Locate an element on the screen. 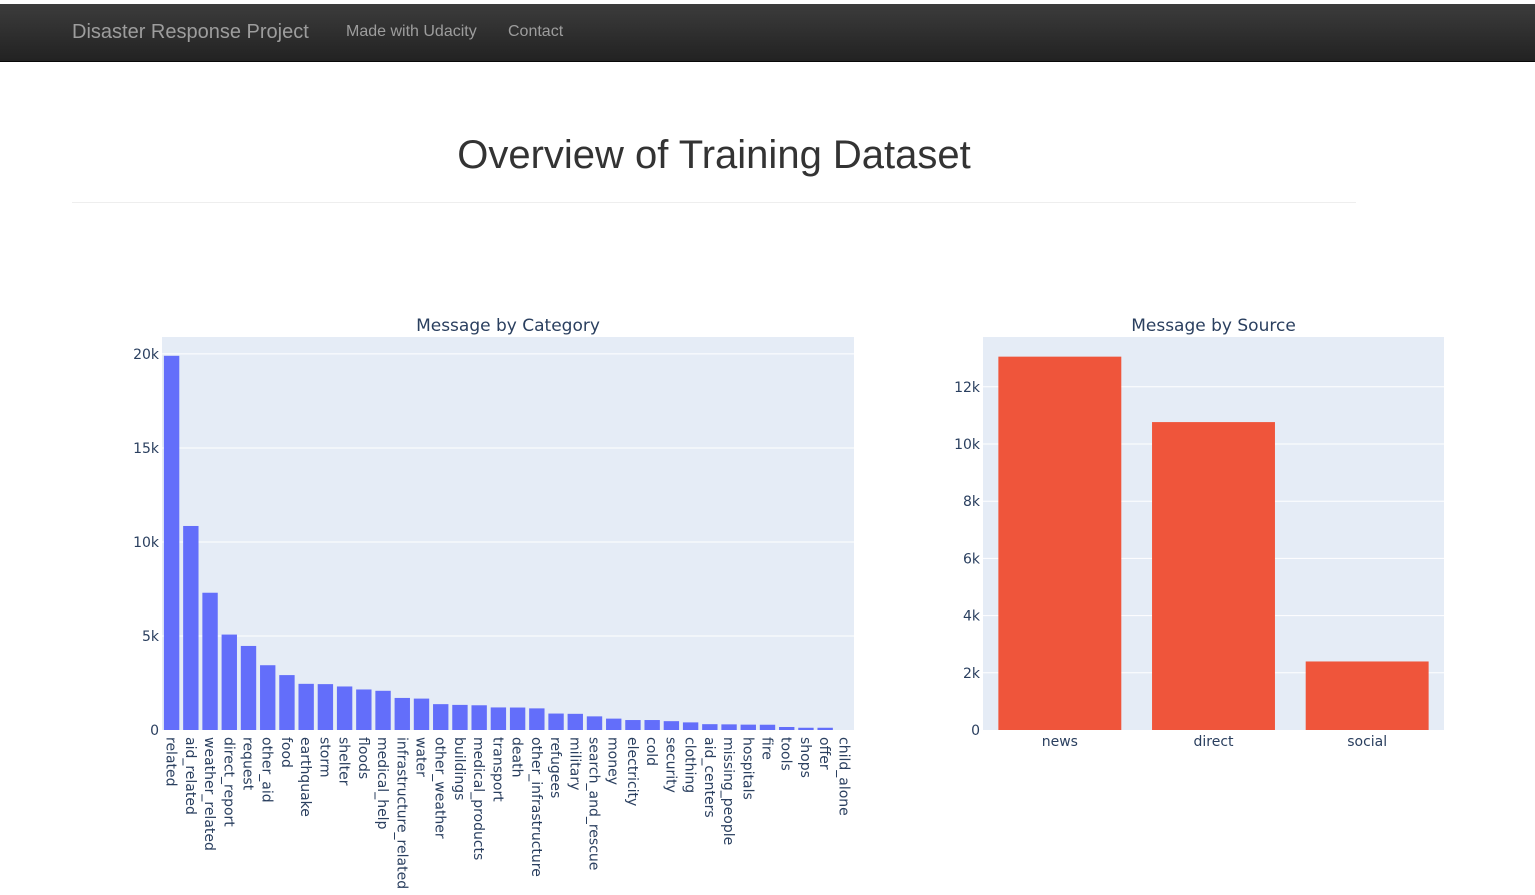 Image resolution: width=1535 pixels, height=895 pixels. y-tick-label: 2k is located at coordinates (972, 674).